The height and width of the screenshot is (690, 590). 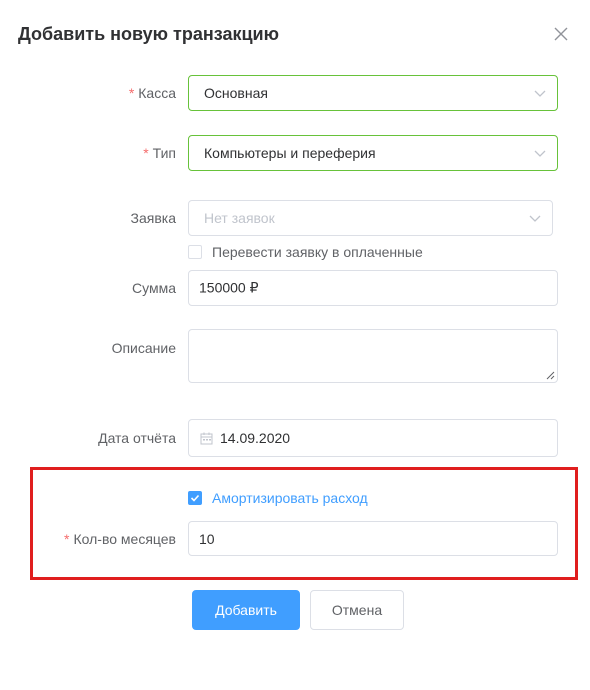 I want to click on submit-button: Добавить, so click(x=246, y=610).